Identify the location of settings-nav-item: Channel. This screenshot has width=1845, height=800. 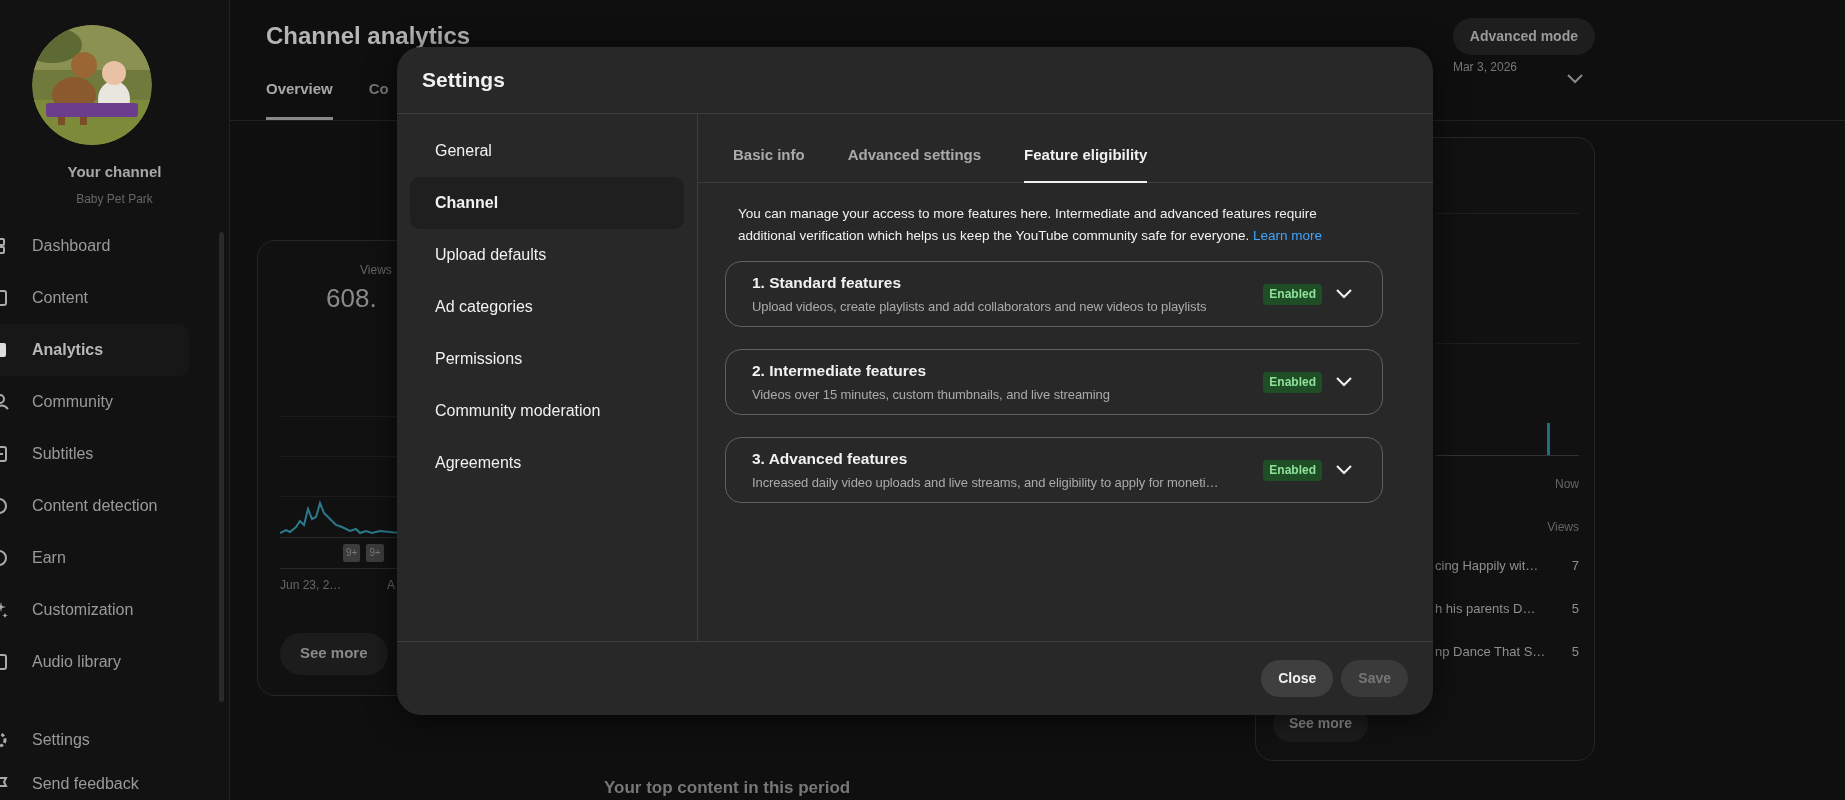
(547, 203).